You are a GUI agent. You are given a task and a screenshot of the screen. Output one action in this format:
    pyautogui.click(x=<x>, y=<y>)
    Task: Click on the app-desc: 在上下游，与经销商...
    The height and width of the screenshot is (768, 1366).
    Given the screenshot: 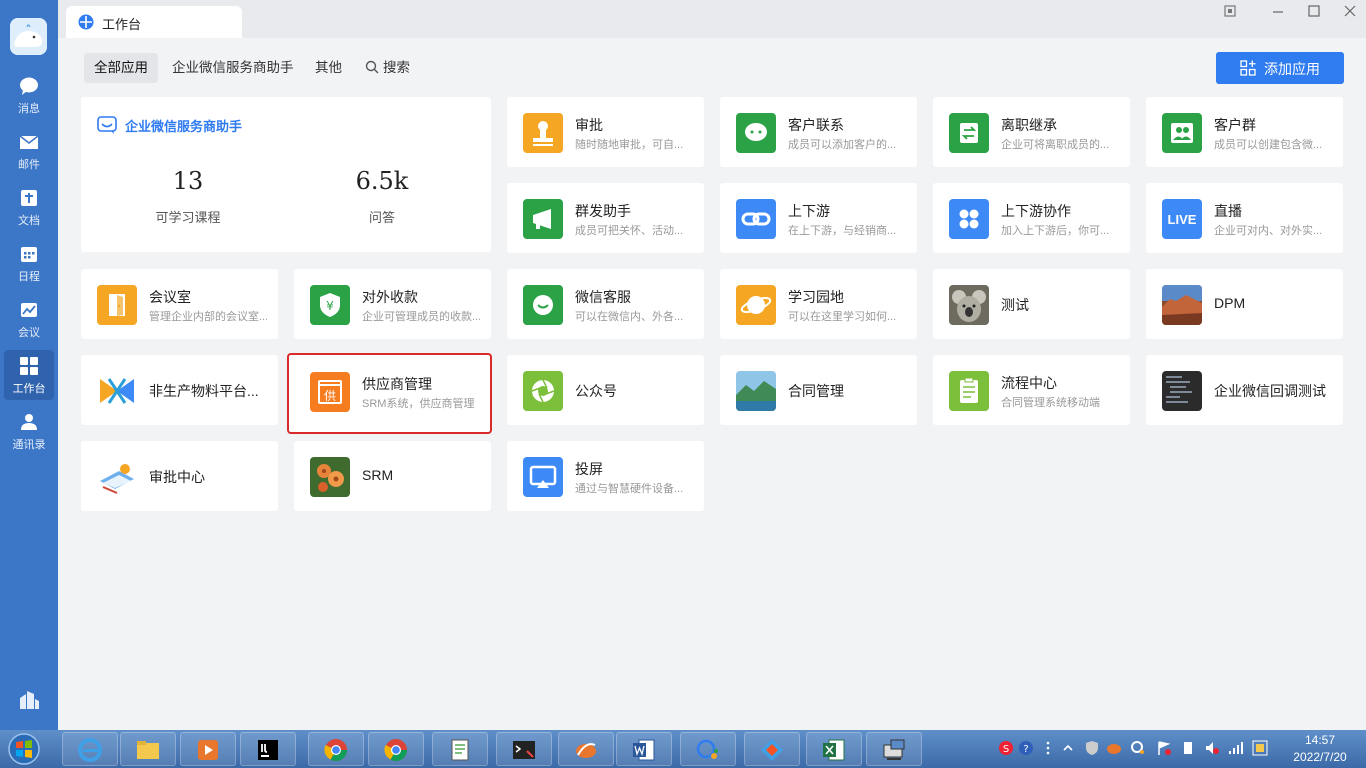 What is the action you would take?
    pyautogui.click(x=842, y=231)
    